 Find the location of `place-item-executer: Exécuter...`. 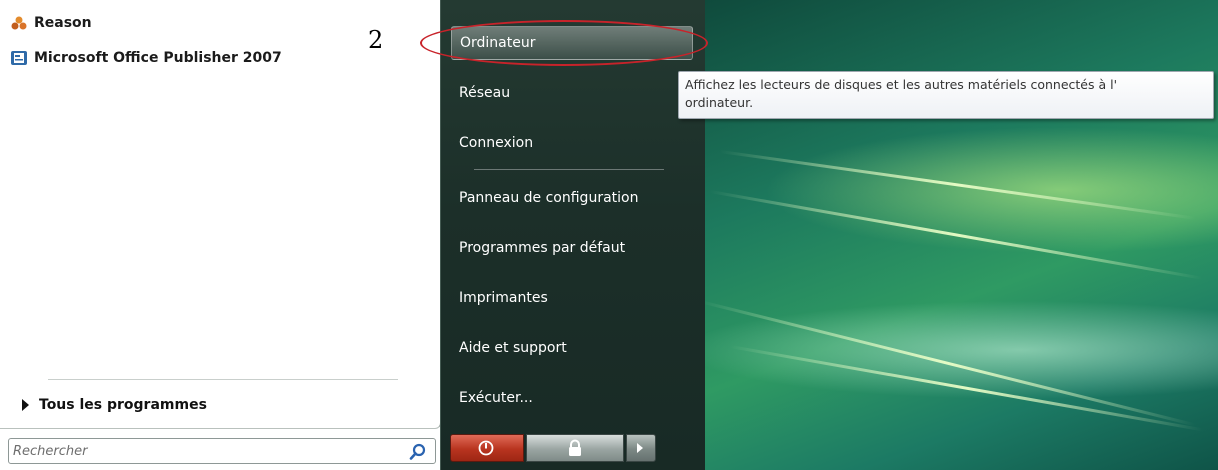

place-item-executer: Exécuter... is located at coordinates (572, 398).